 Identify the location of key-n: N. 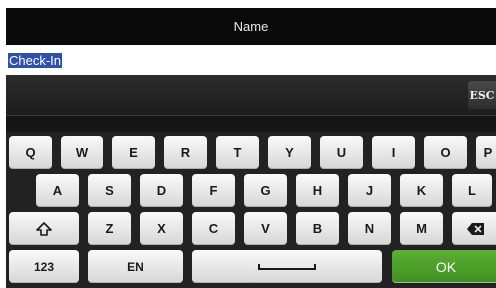
(369, 228).